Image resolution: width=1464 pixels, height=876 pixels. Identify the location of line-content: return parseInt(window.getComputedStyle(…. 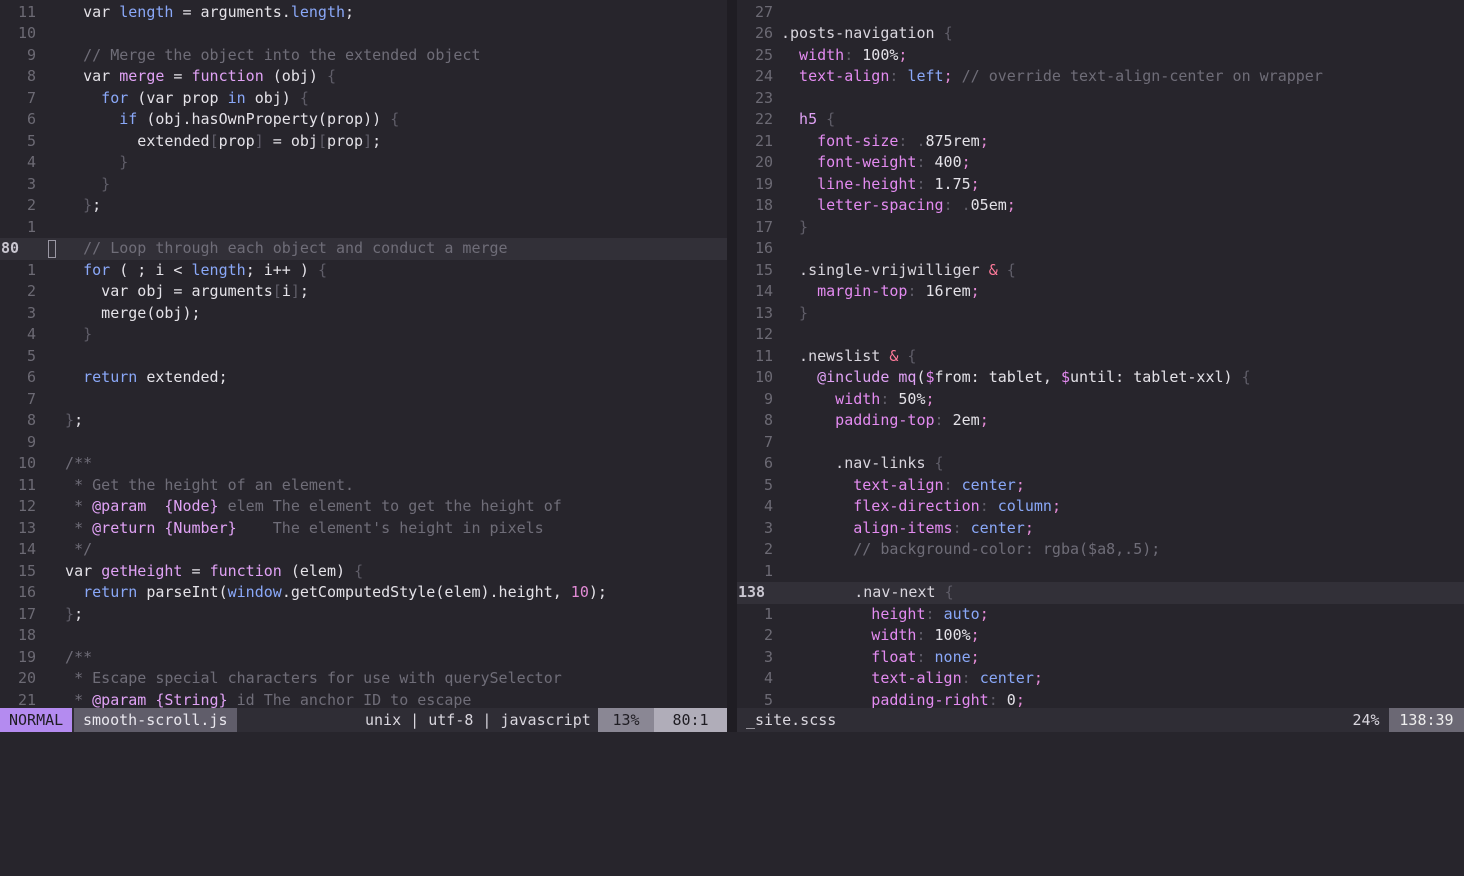
(321, 593).